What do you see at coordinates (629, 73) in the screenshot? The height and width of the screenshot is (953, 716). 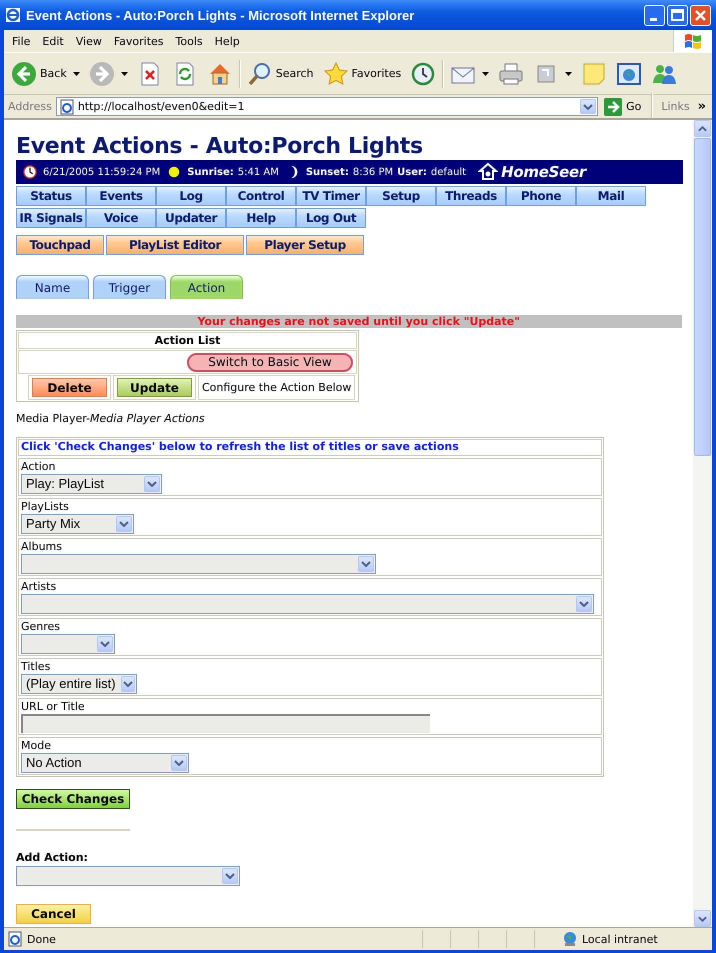 I see `globe-window-icon` at bounding box center [629, 73].